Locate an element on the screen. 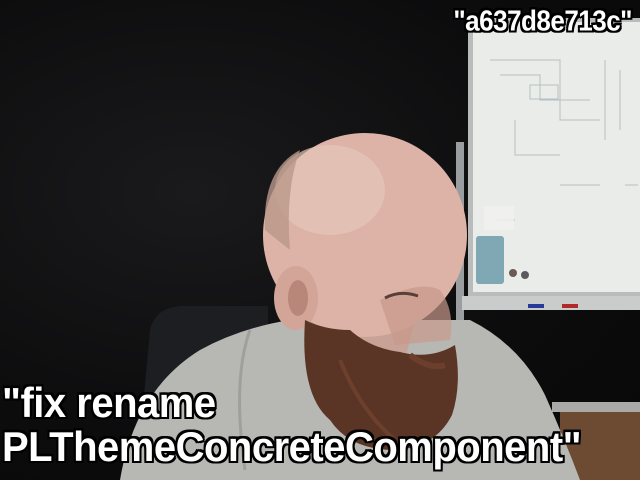 The height and width of the screenshot is (480, 640). message-caption-line-2: PLThemeConcreteComponent" is located at coordinates (292, 447).